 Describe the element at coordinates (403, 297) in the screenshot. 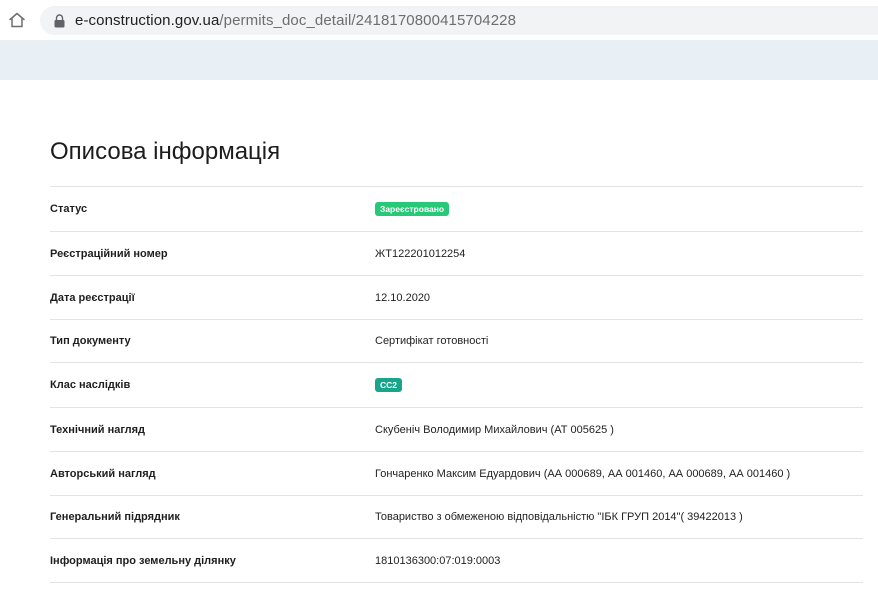

I see `row-value: 12.10.2020` at that location.